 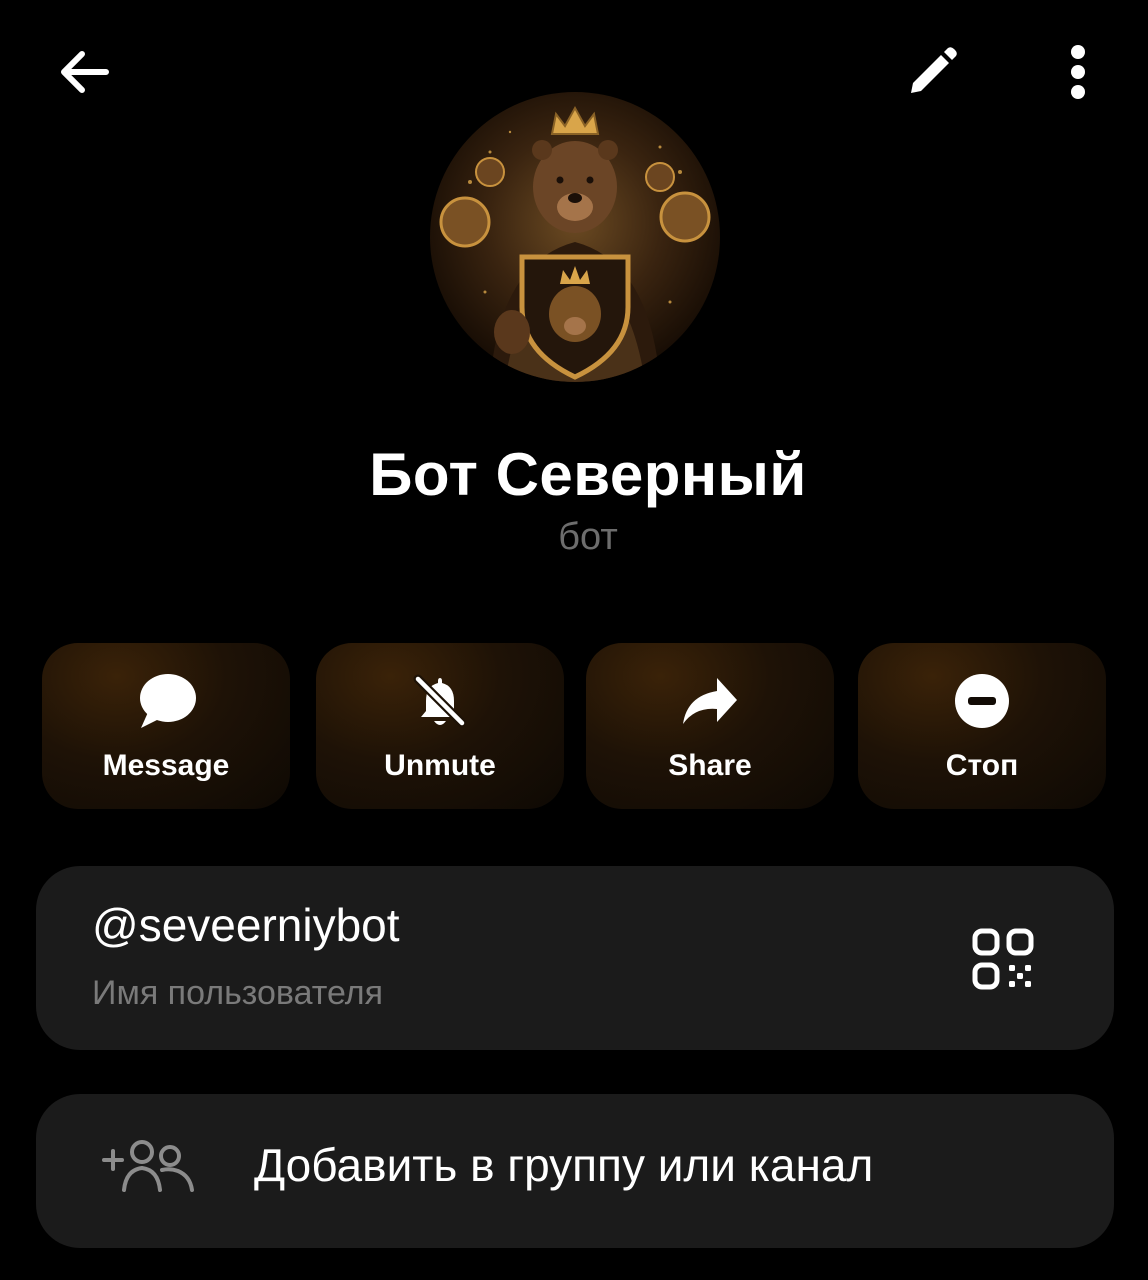 I want to click on bear-king-avatar, so click(x=575, y=243).